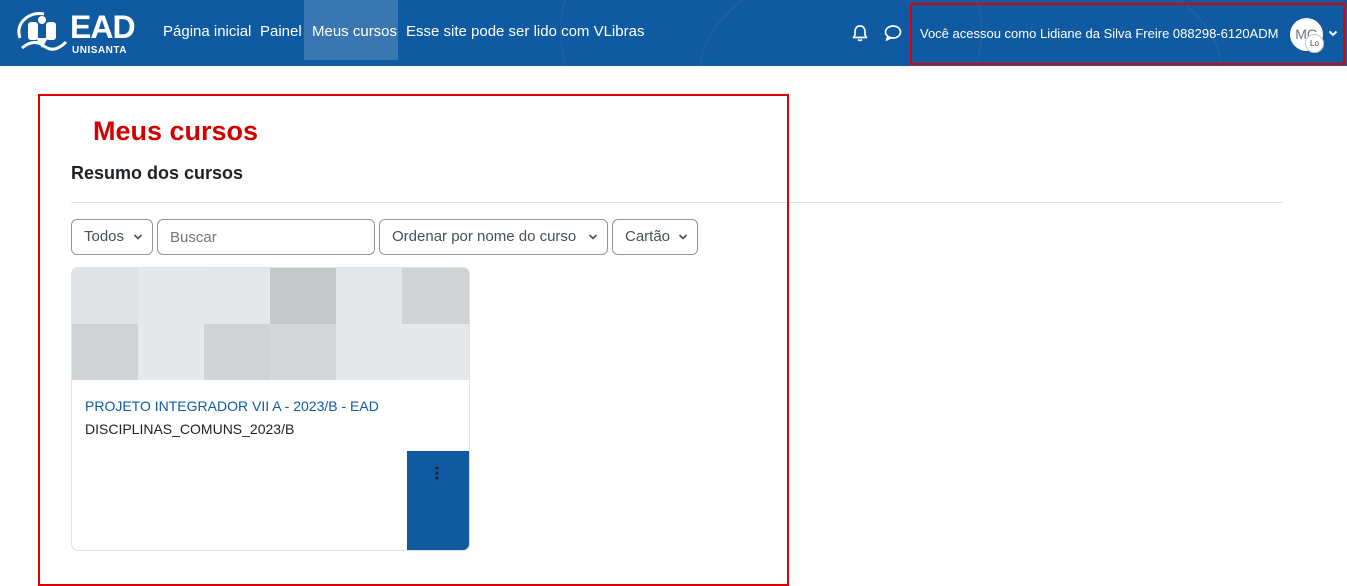 This screenshot has height=586, width=1347. Describe the element at coordinates (99, 50) in the screenshot. I see `logo-subtext: UNISANTA` at that location.